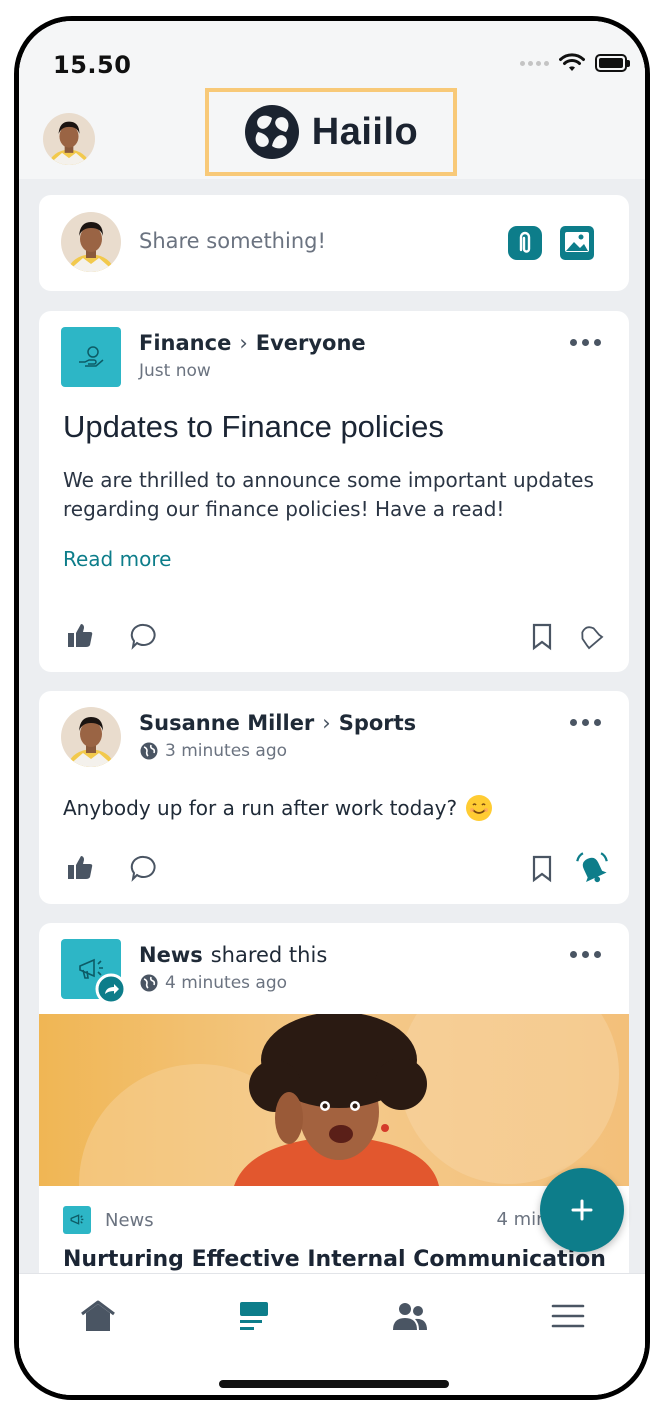  What do you see at coordinates (534, 63) in the screenshot?
I see `signal-icon` at bounding box center [534, 63].